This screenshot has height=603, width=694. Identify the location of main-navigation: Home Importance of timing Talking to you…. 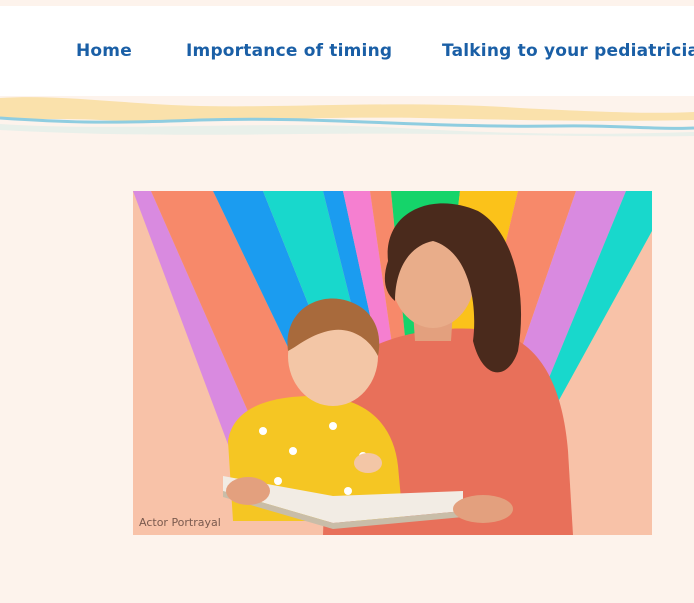
(347, 51).